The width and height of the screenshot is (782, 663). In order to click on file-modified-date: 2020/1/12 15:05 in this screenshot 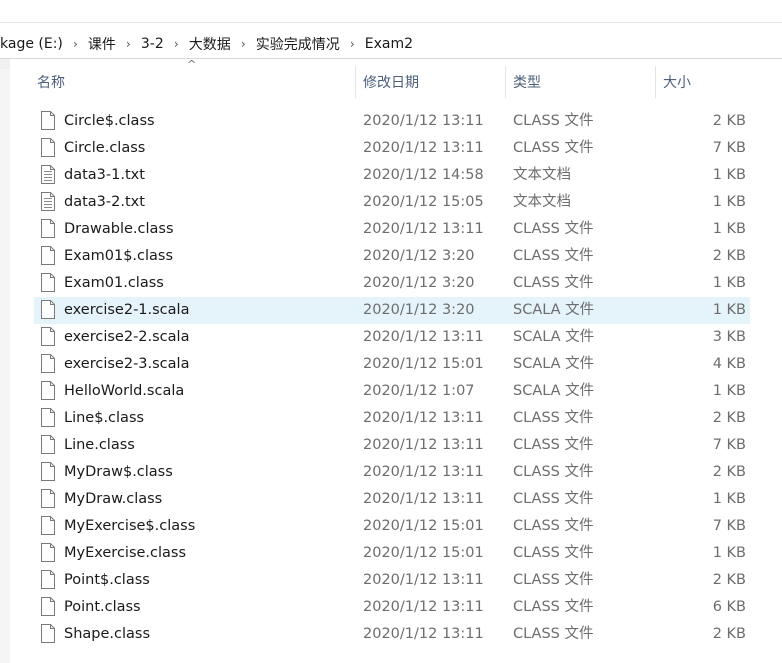, I will do `click(423, 202)`.